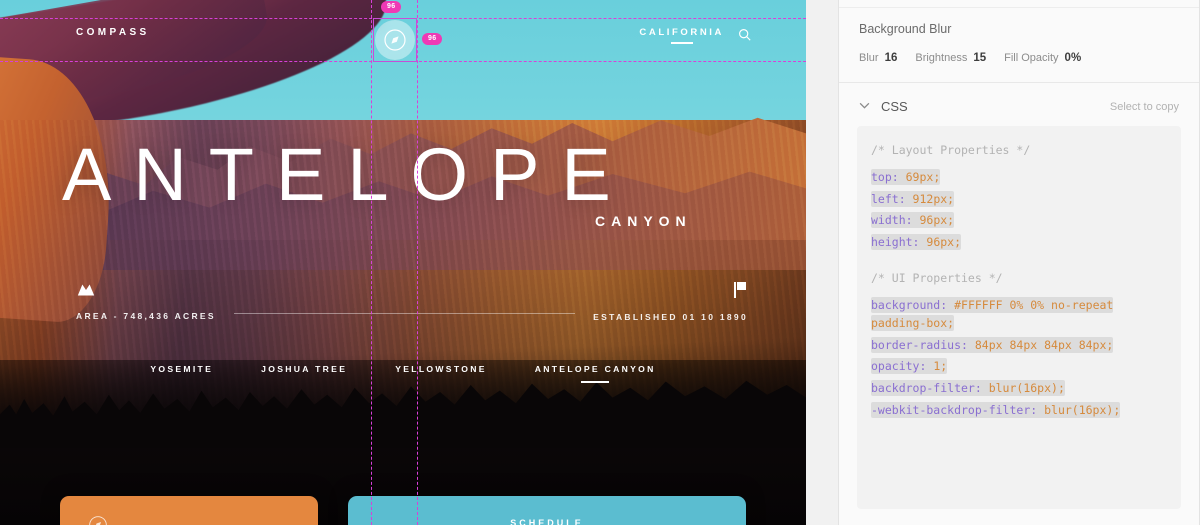  Describe the element at coordinates (670, 302) in the screenshot. I see `meta-established-group: ESTABLISHED 01 10 1890` at that location.